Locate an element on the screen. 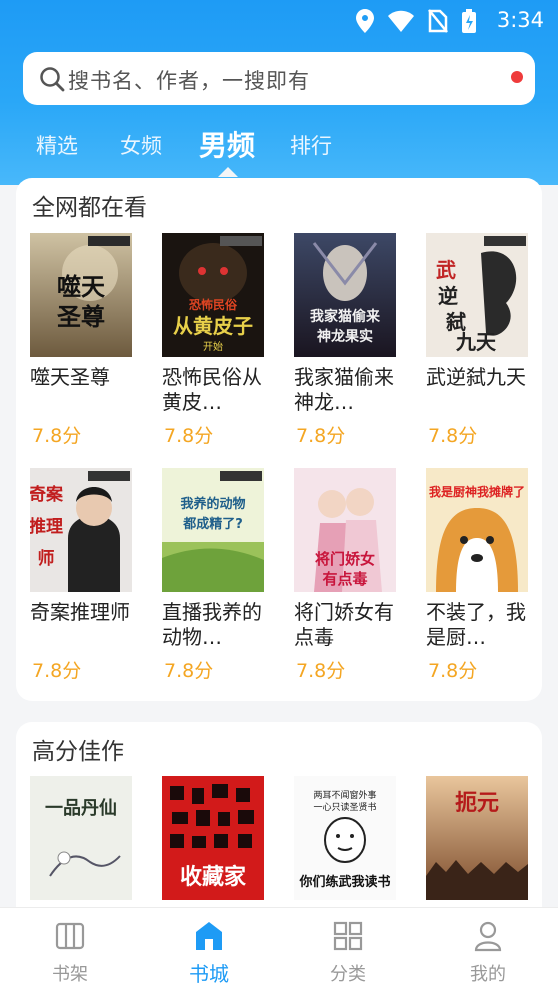 Image resolution: width=558 pixels, height=993 pixels. svg-text: 扼元 is located at coordinates (477, 803).